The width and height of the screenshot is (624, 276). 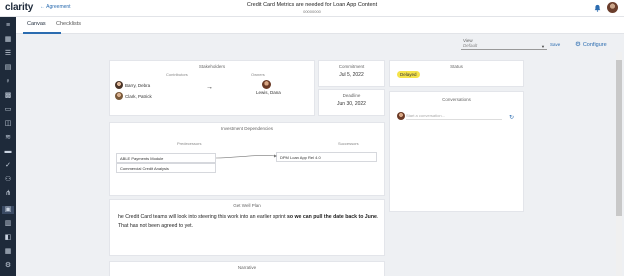 What do you see at coordinates (597, 8) in the screenshot?
I see `notification-bell-icon` at bounding box center [597, 8].